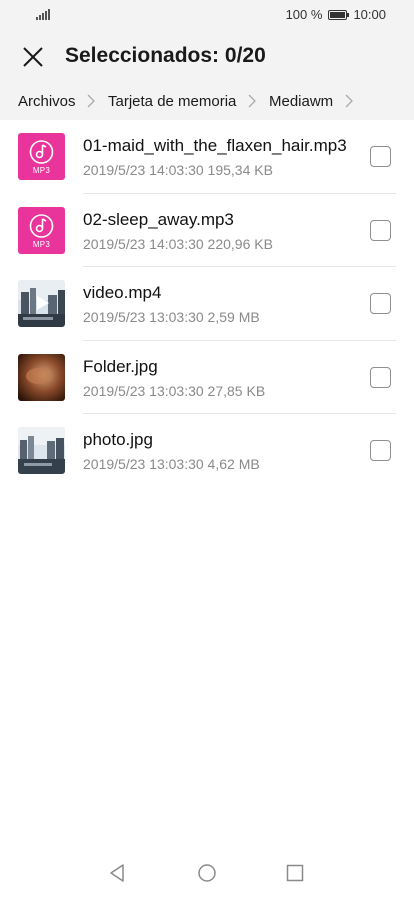 Image resolution: width=414 pixels, height=897 pixels. I want to click on file-meta: 2019/5/23 13:03:30 2,59 MB, so click(171, 317).